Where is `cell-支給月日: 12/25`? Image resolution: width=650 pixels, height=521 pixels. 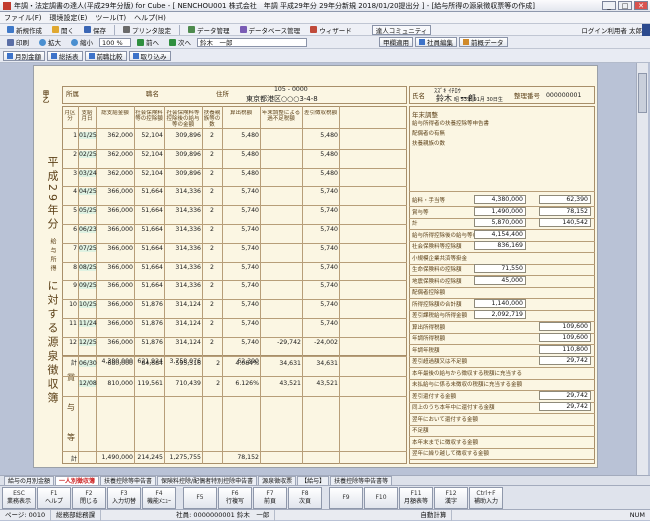
cell-支給月日: 12/25 is located at coordinates (88, 342).